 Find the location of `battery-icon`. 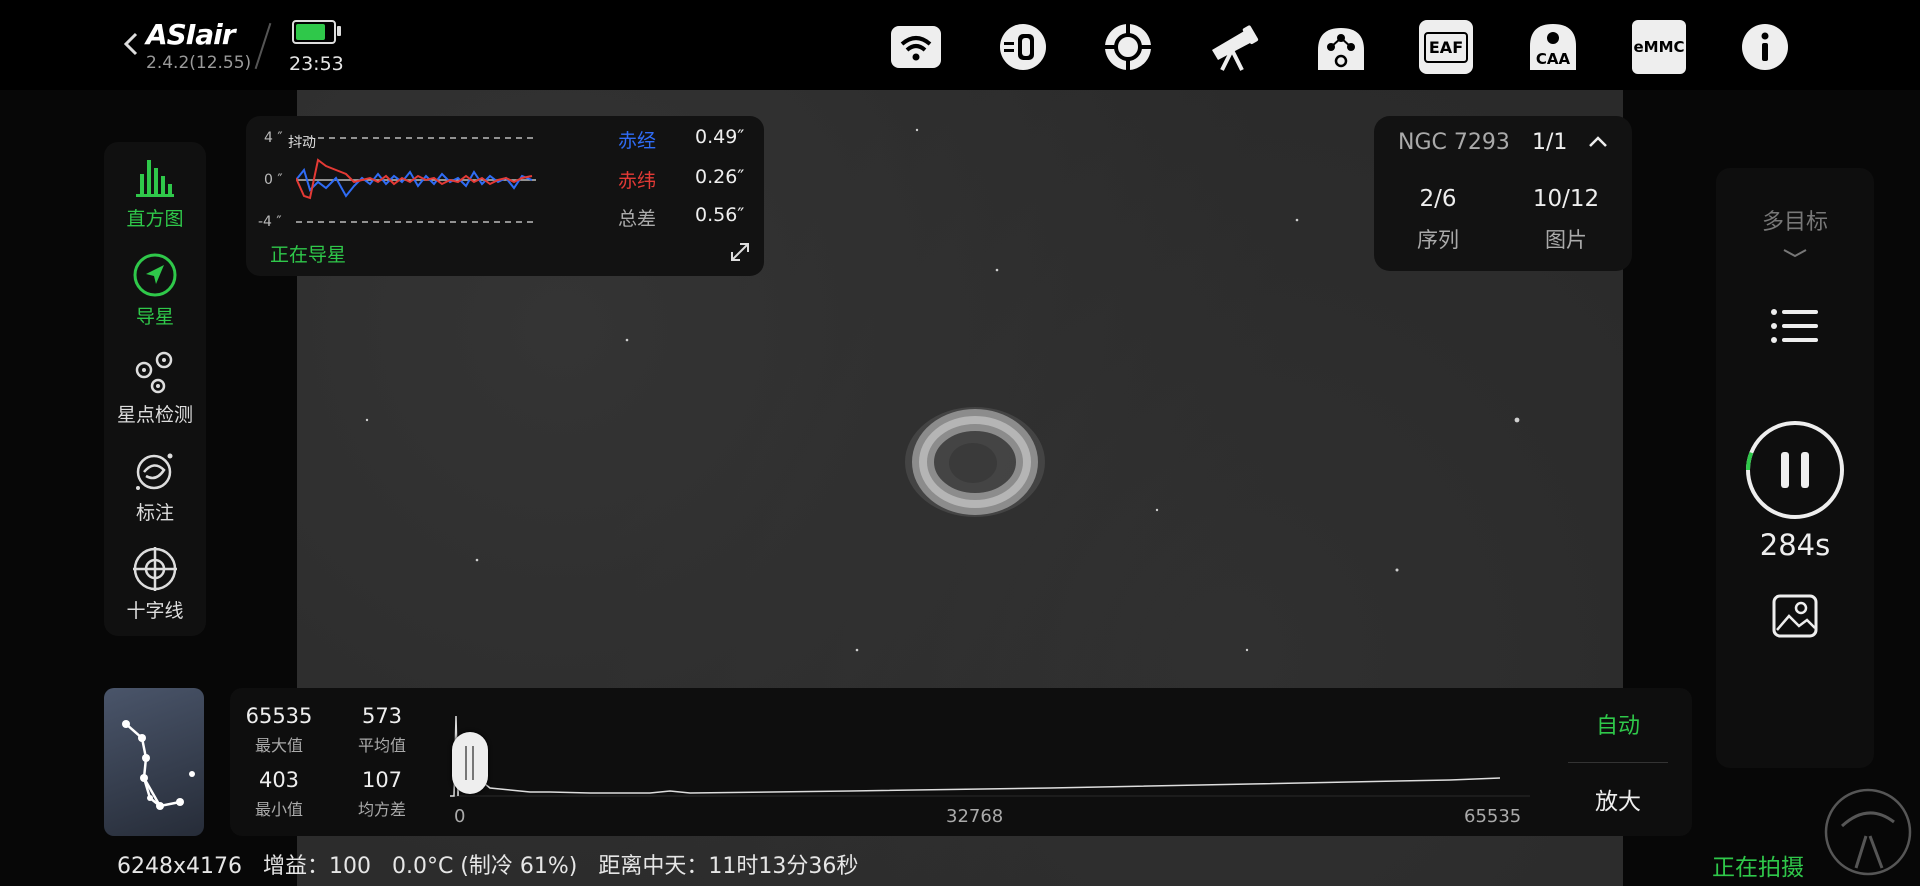

battery-icon is located at coordinates (314, 32).